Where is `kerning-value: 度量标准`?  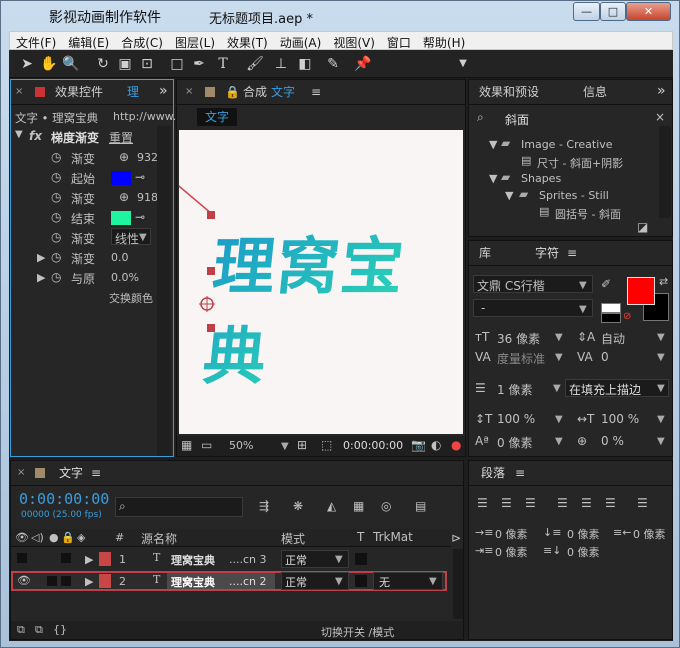
kerning-value: 度量标准 is located at coordinates (521, 358).